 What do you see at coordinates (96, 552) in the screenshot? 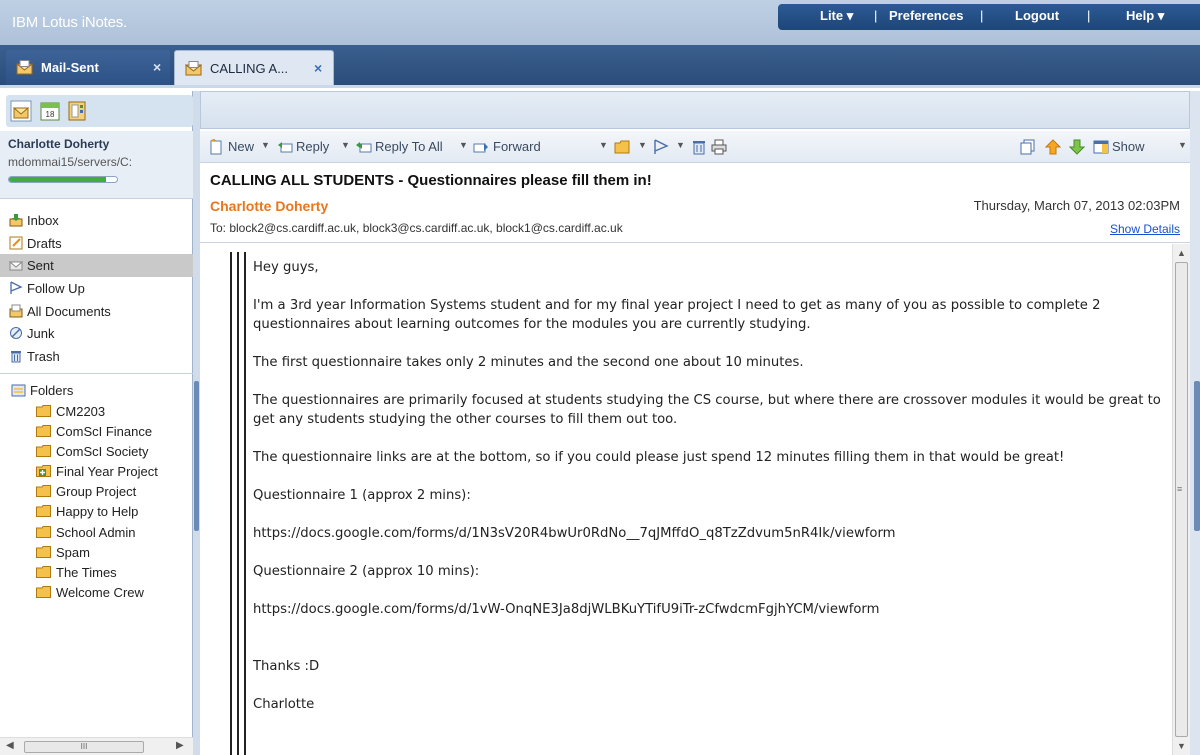
I see `folder-item: Spam` at bounding box center [96, 552].